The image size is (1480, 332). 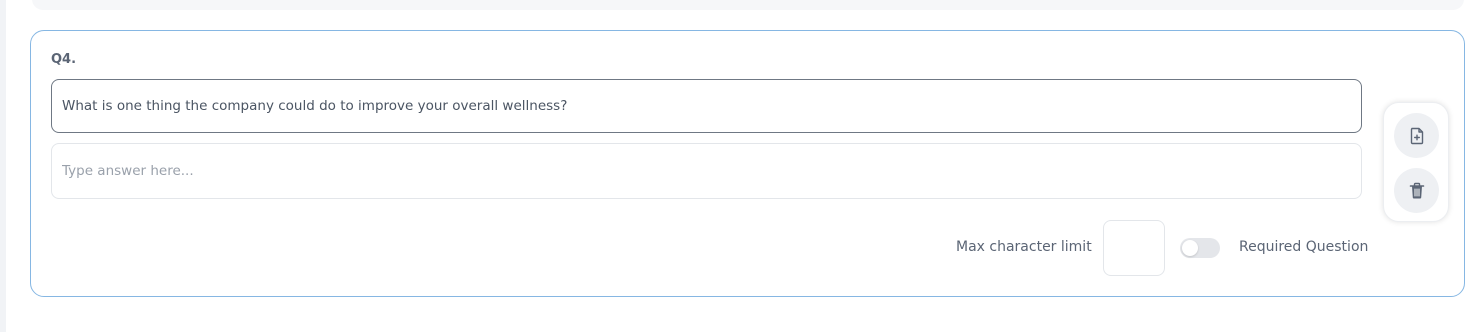 What do you see at coordinates (1304, 247) in the screenshot?
I see `required-question-label: Required Question` at bounding box center [1304, 247].